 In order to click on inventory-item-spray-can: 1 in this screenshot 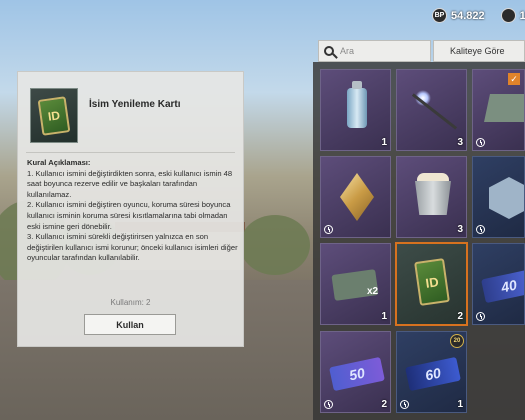, I will do `click(355, 110)`.